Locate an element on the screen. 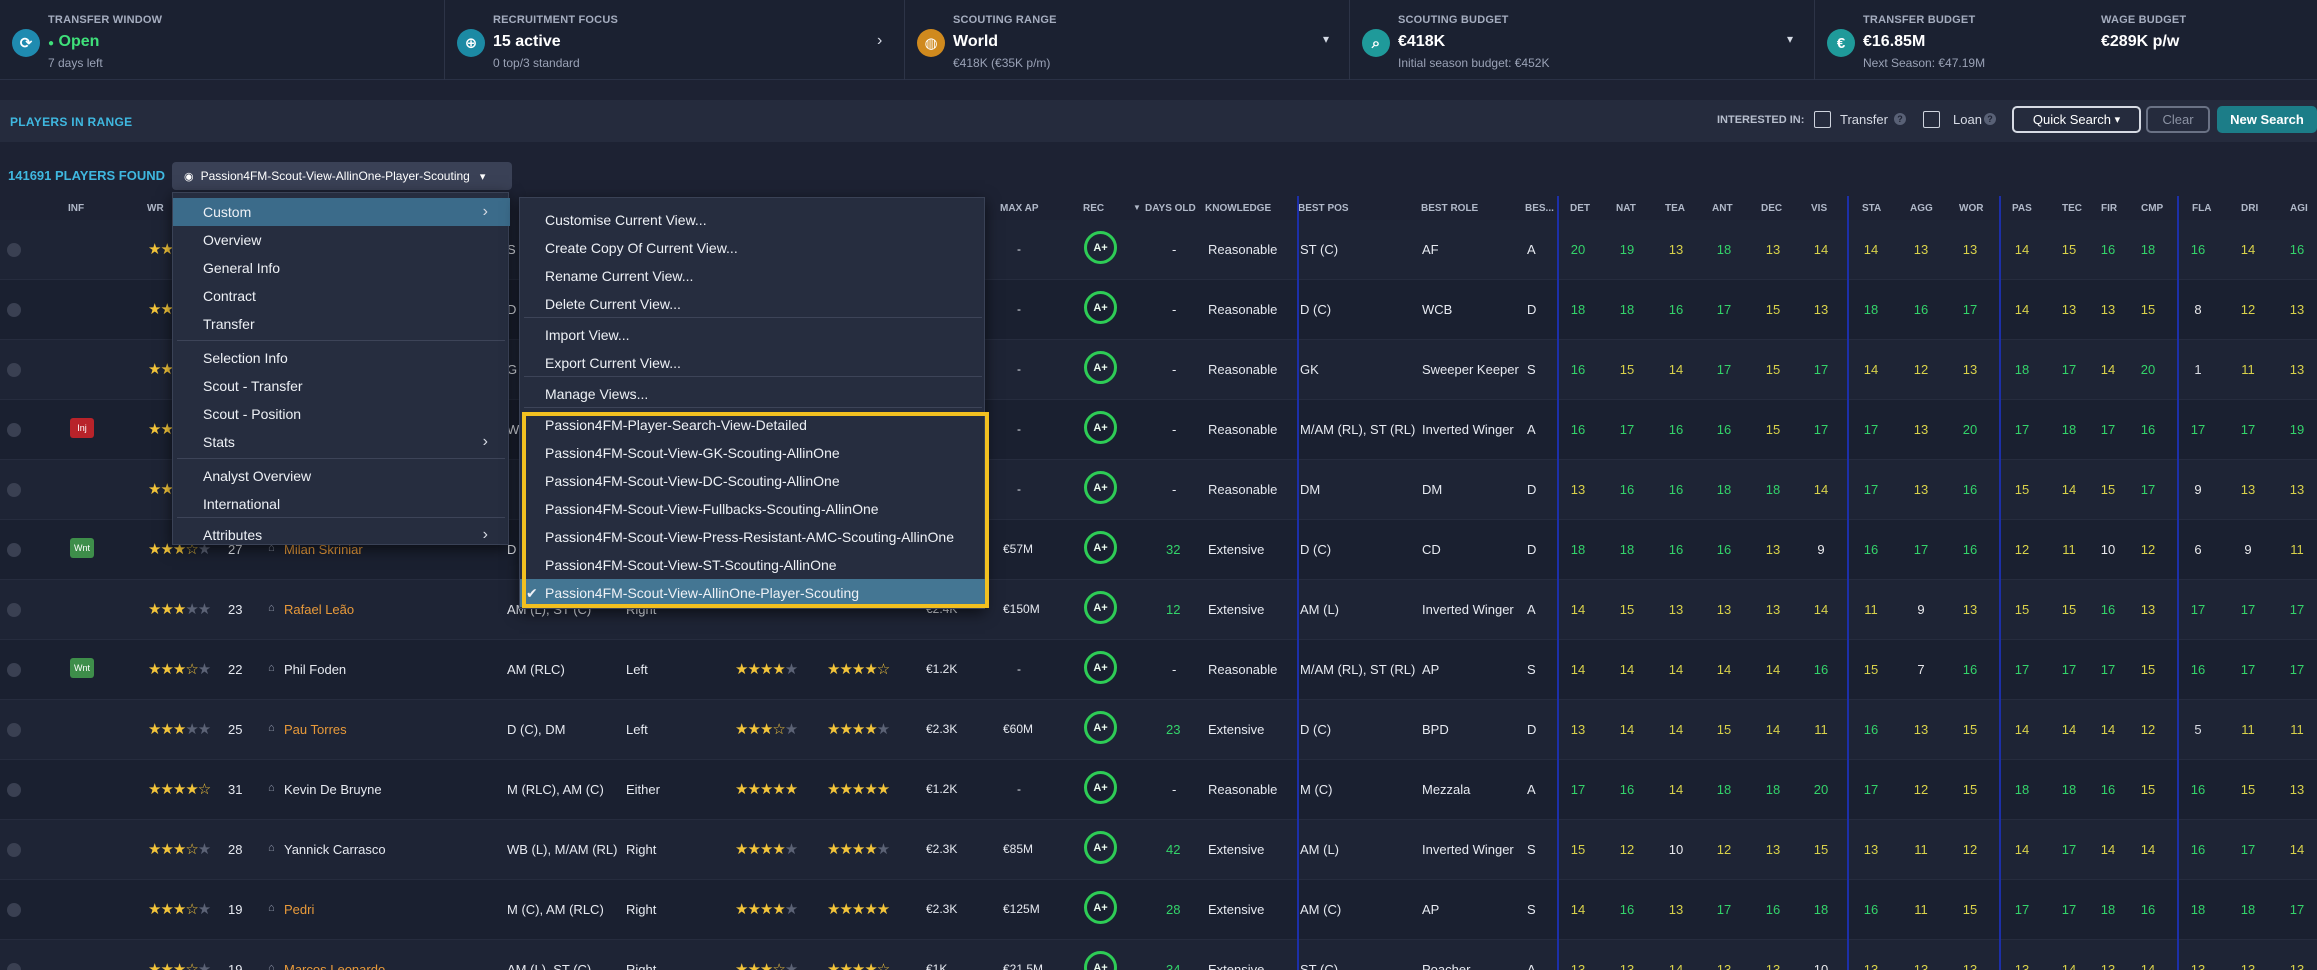  header-inf: INF is located at coordinates (76, 208).